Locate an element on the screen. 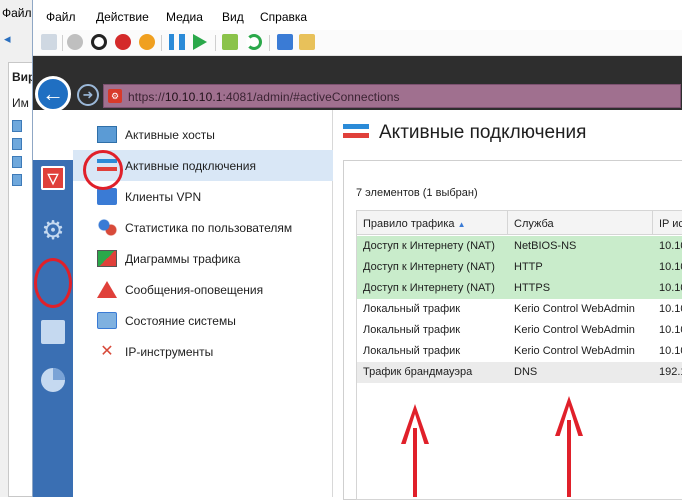 The height and width of the screenshot is (500, 682). gear-icon: ⚙ is located at coordinates (53, 230).